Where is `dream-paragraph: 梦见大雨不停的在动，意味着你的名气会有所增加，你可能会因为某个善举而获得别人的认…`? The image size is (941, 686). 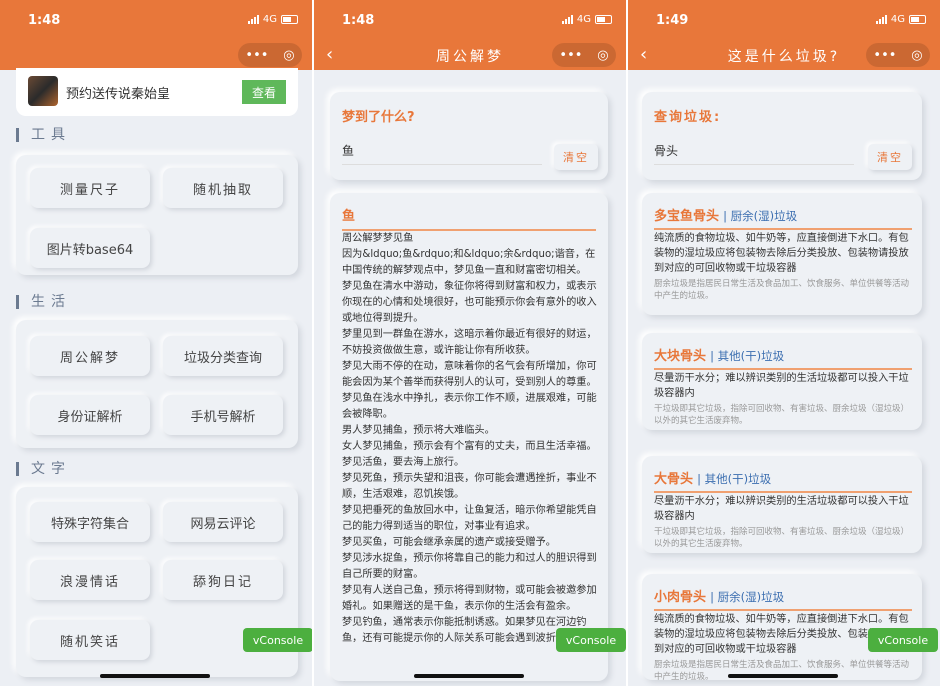
dream-paragraph: 梦见大雨不停的在动，意味着你的名气会有所增加，你可能会因为某个善举而获得别人的认… is located at coordinates (469, 374).